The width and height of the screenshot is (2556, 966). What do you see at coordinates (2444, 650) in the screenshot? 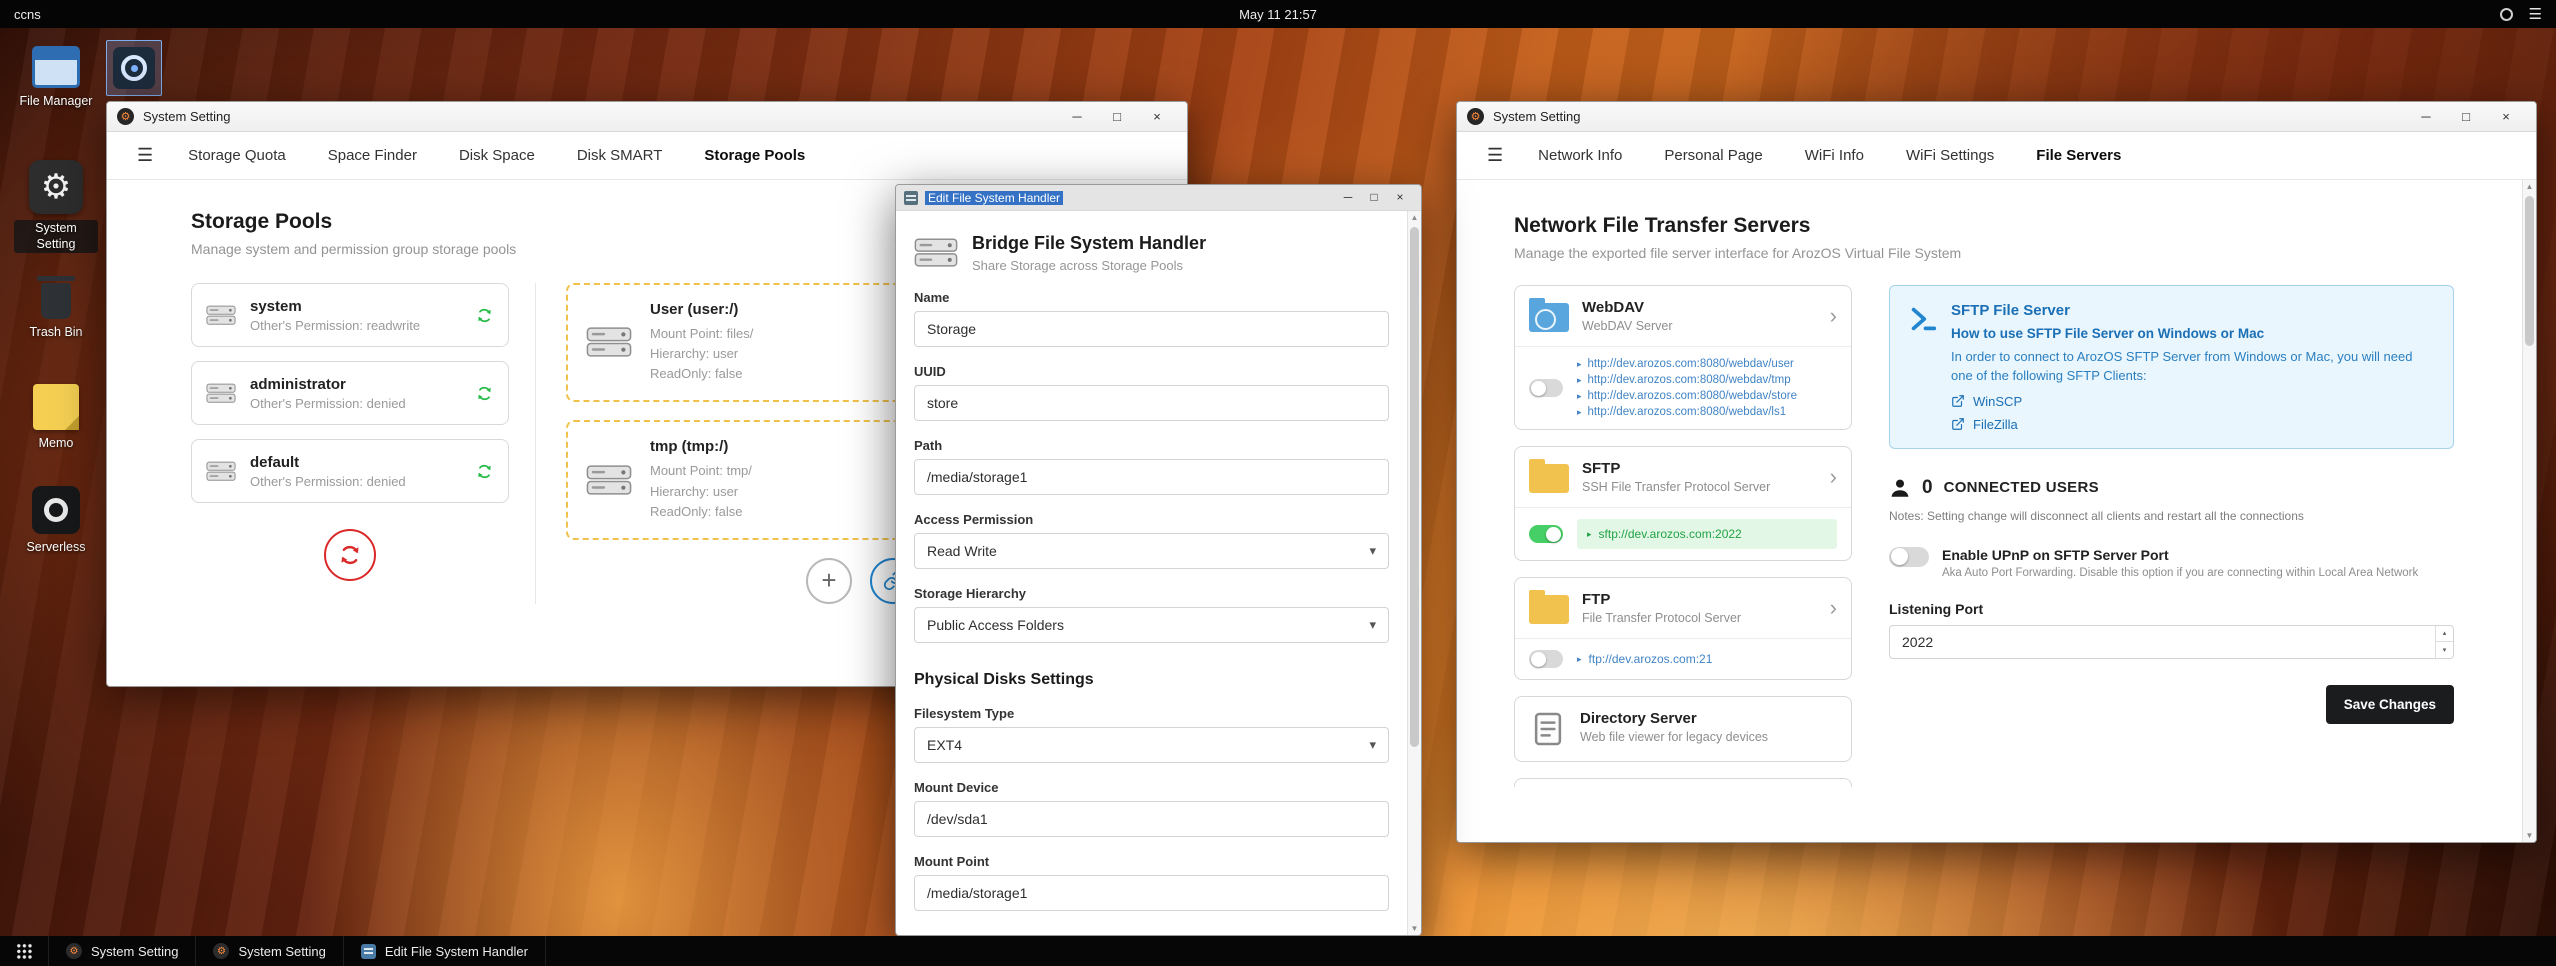
I see `spin-down-icon: ▾` at bounding box center [2444, 650].